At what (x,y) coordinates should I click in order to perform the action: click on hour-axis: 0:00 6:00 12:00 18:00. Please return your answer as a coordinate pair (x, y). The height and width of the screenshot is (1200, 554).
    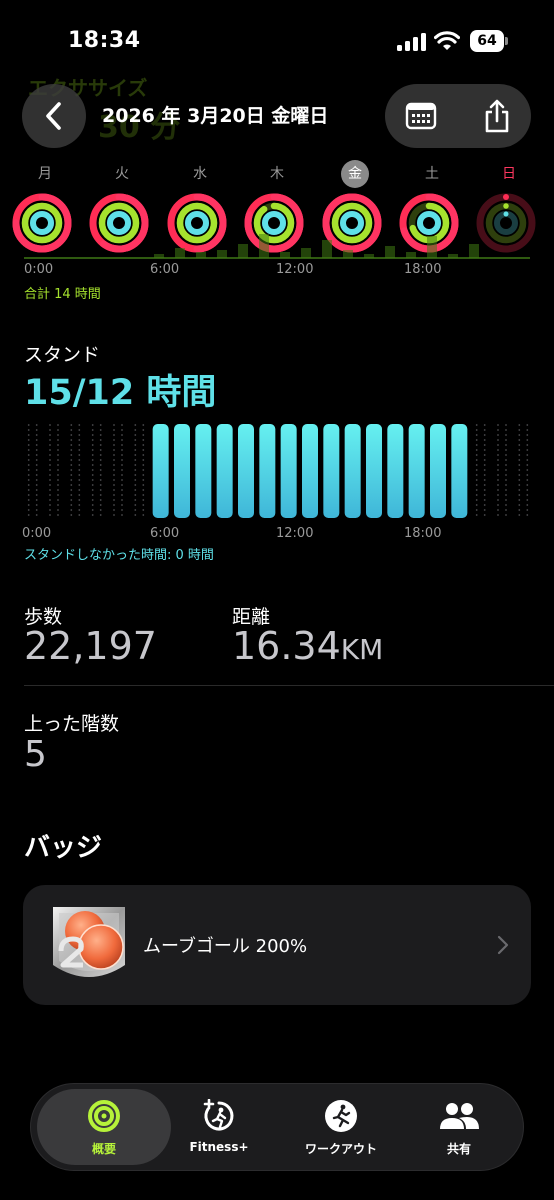
    Looking at the image, I should click on (277, 270).